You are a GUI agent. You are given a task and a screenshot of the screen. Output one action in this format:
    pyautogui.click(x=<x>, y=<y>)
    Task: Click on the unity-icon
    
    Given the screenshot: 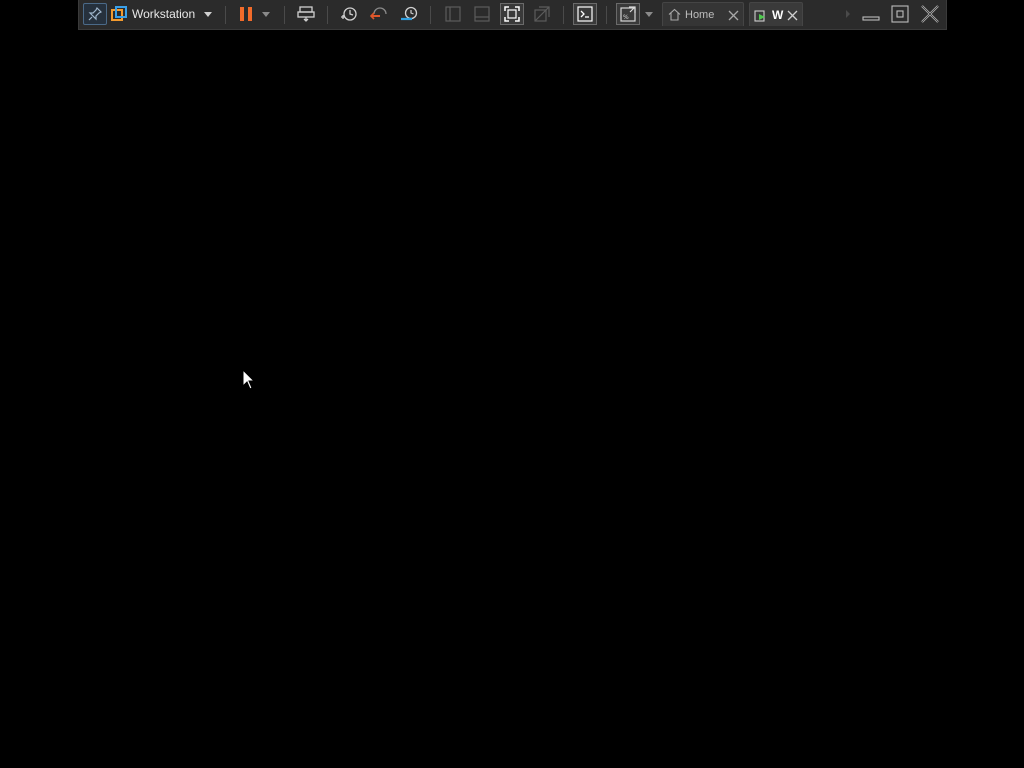 What is the action you would take?
    pyautogui.click(x=542, y=14)
    